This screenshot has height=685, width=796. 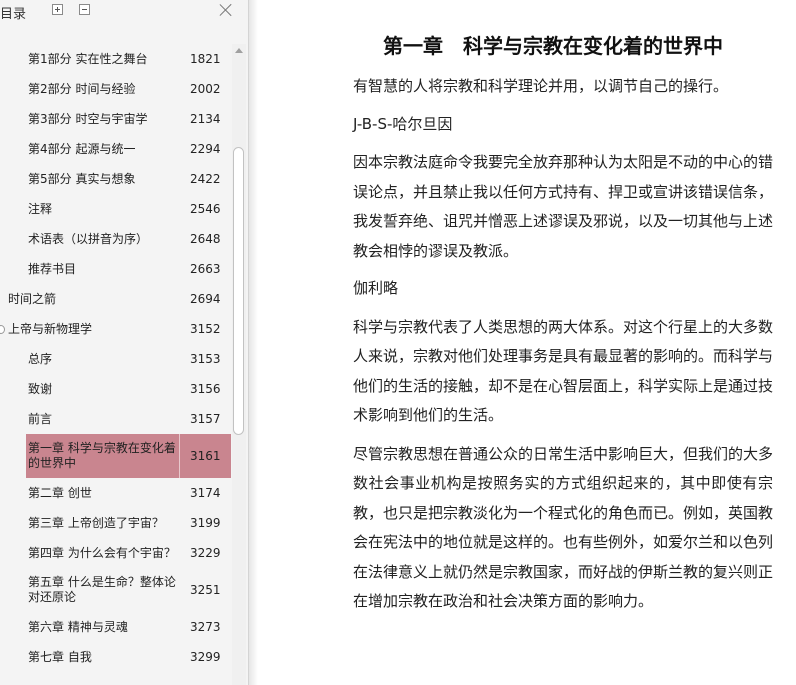 I want to click on toc-item-label: 总序, so click(x=40, y=358).